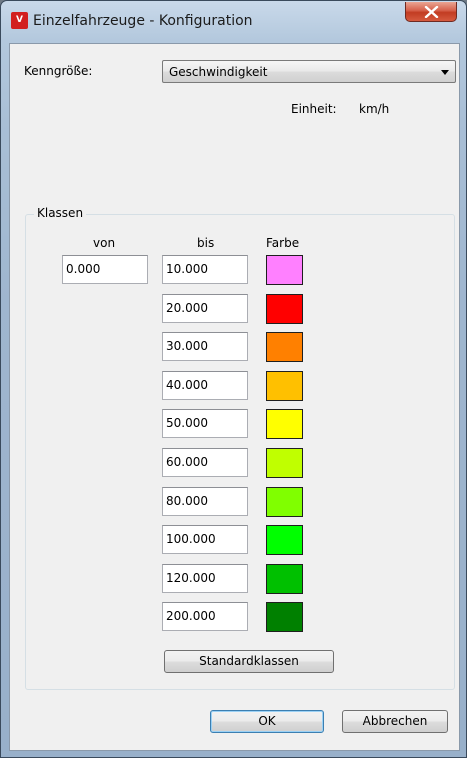  I want to click on bis-input-6: 60.000, so click(205, 462).